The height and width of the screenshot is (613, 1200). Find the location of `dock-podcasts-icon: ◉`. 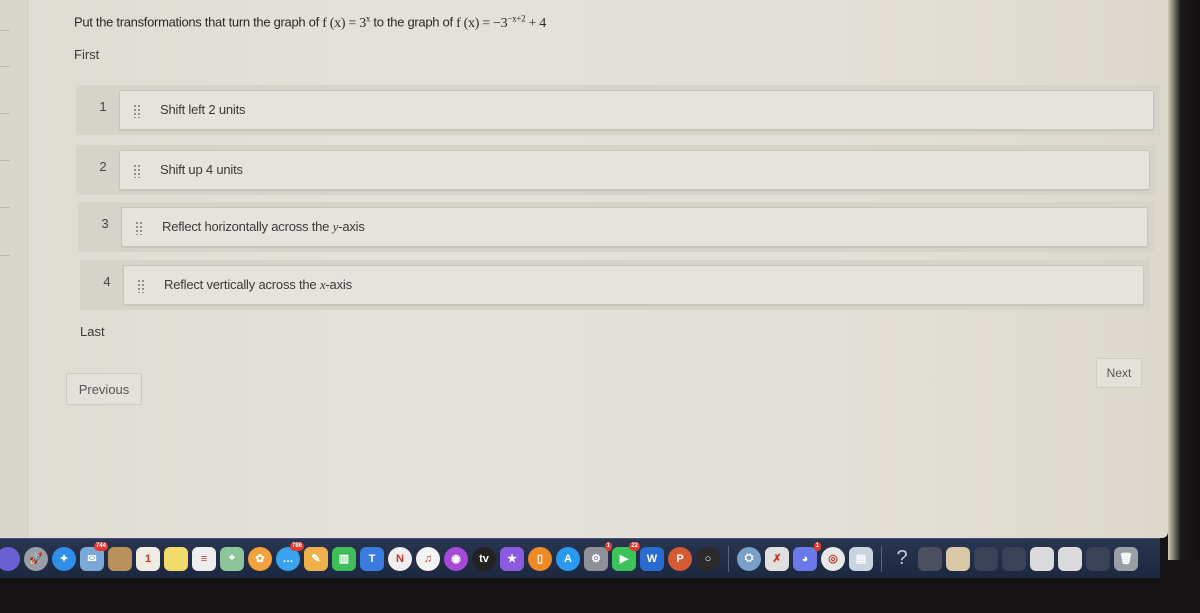

dock-podcasts-icon: ◉ is located at coordinates (456, 558).